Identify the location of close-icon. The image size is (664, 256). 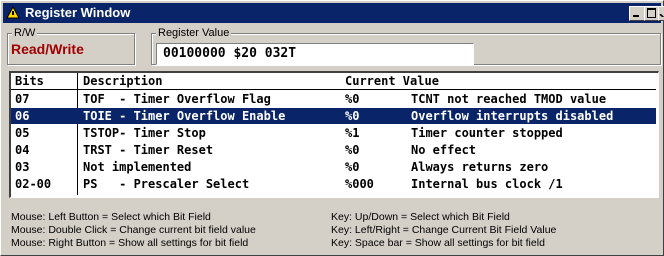
(661, 13).